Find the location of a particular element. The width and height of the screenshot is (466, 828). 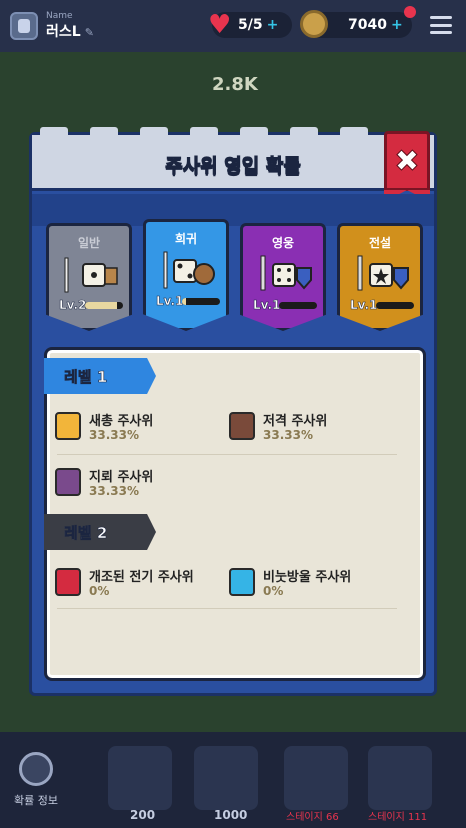

level-2-banner: 레벨 2 is located at coordinates (100, 532).